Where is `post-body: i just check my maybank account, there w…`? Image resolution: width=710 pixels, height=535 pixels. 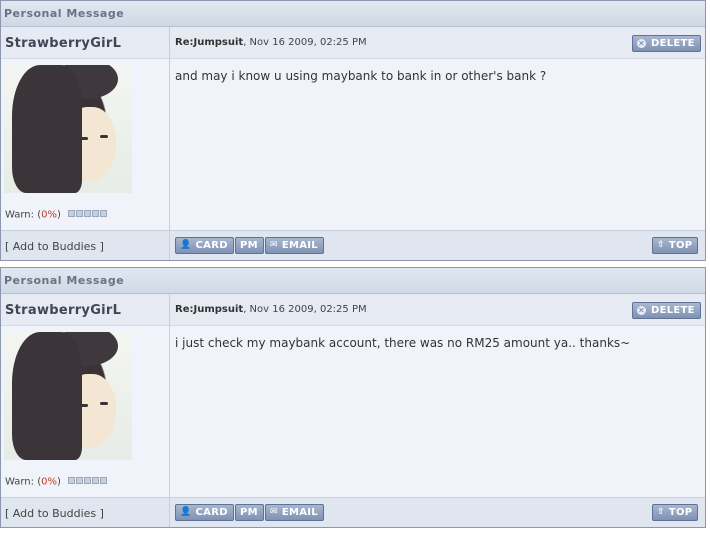 post-body: i just check my maybank account, there w… is located at coordinates (403, 343).